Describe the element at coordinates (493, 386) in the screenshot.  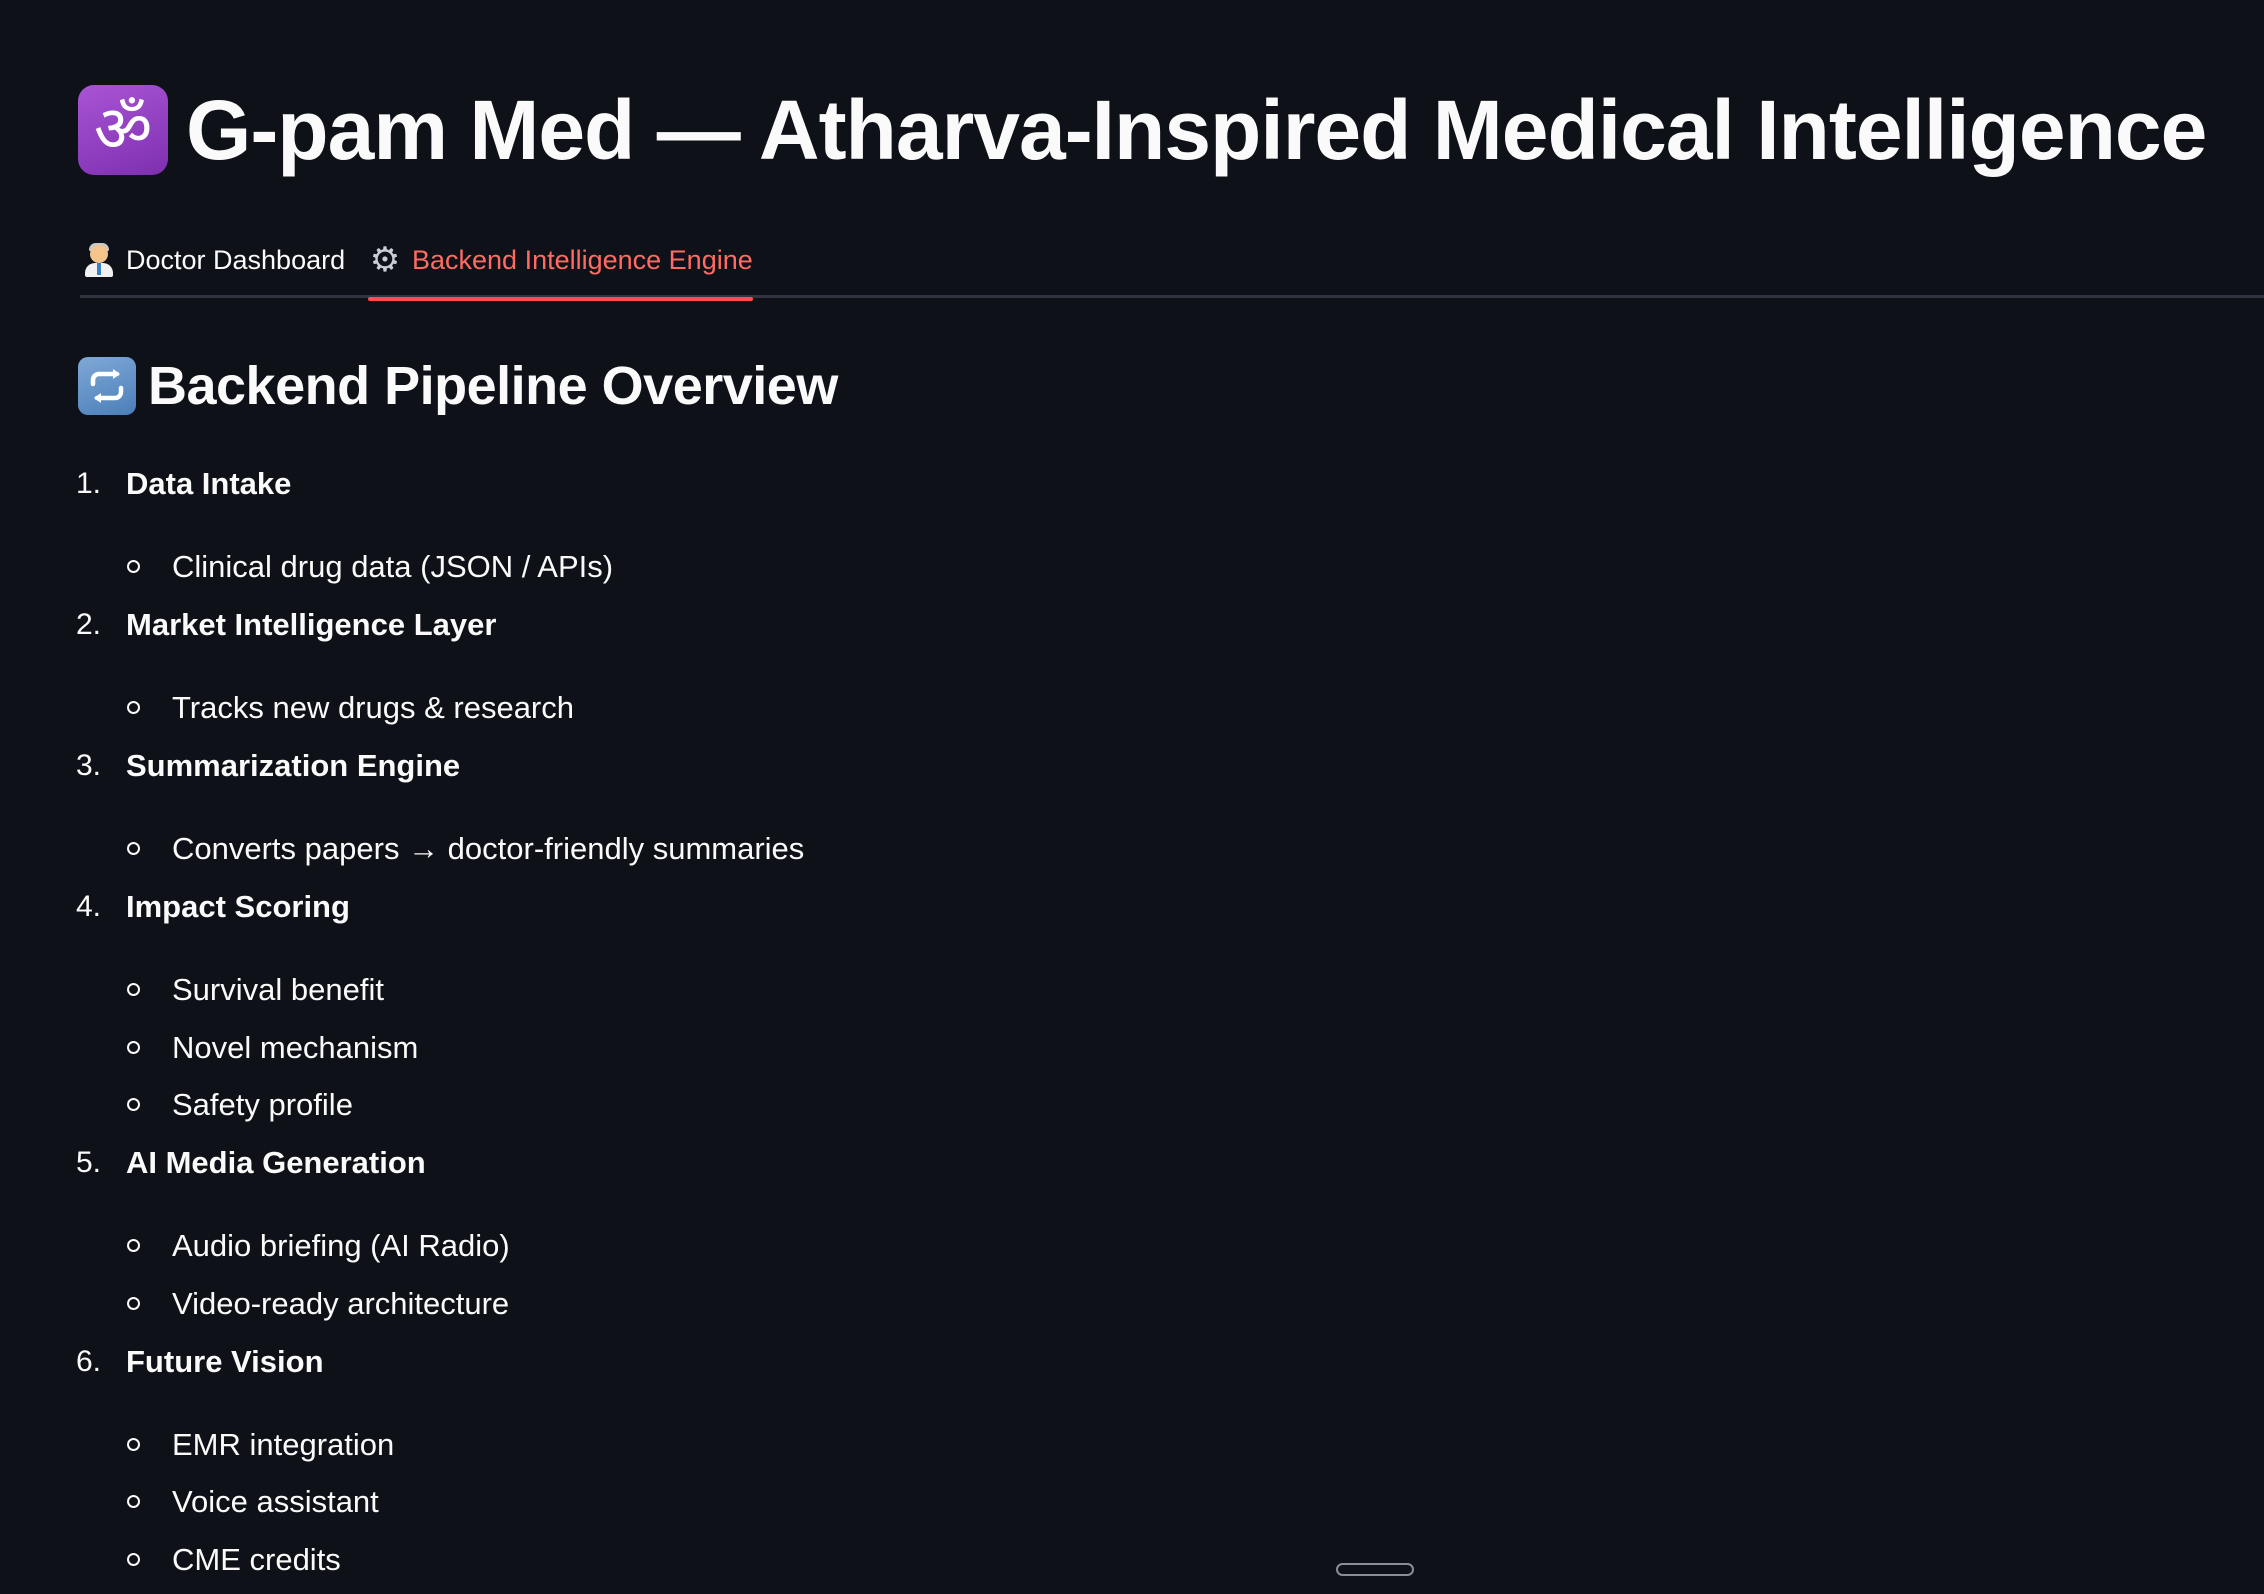
I see `section-title: Backend Pipeline Overview` at that location.